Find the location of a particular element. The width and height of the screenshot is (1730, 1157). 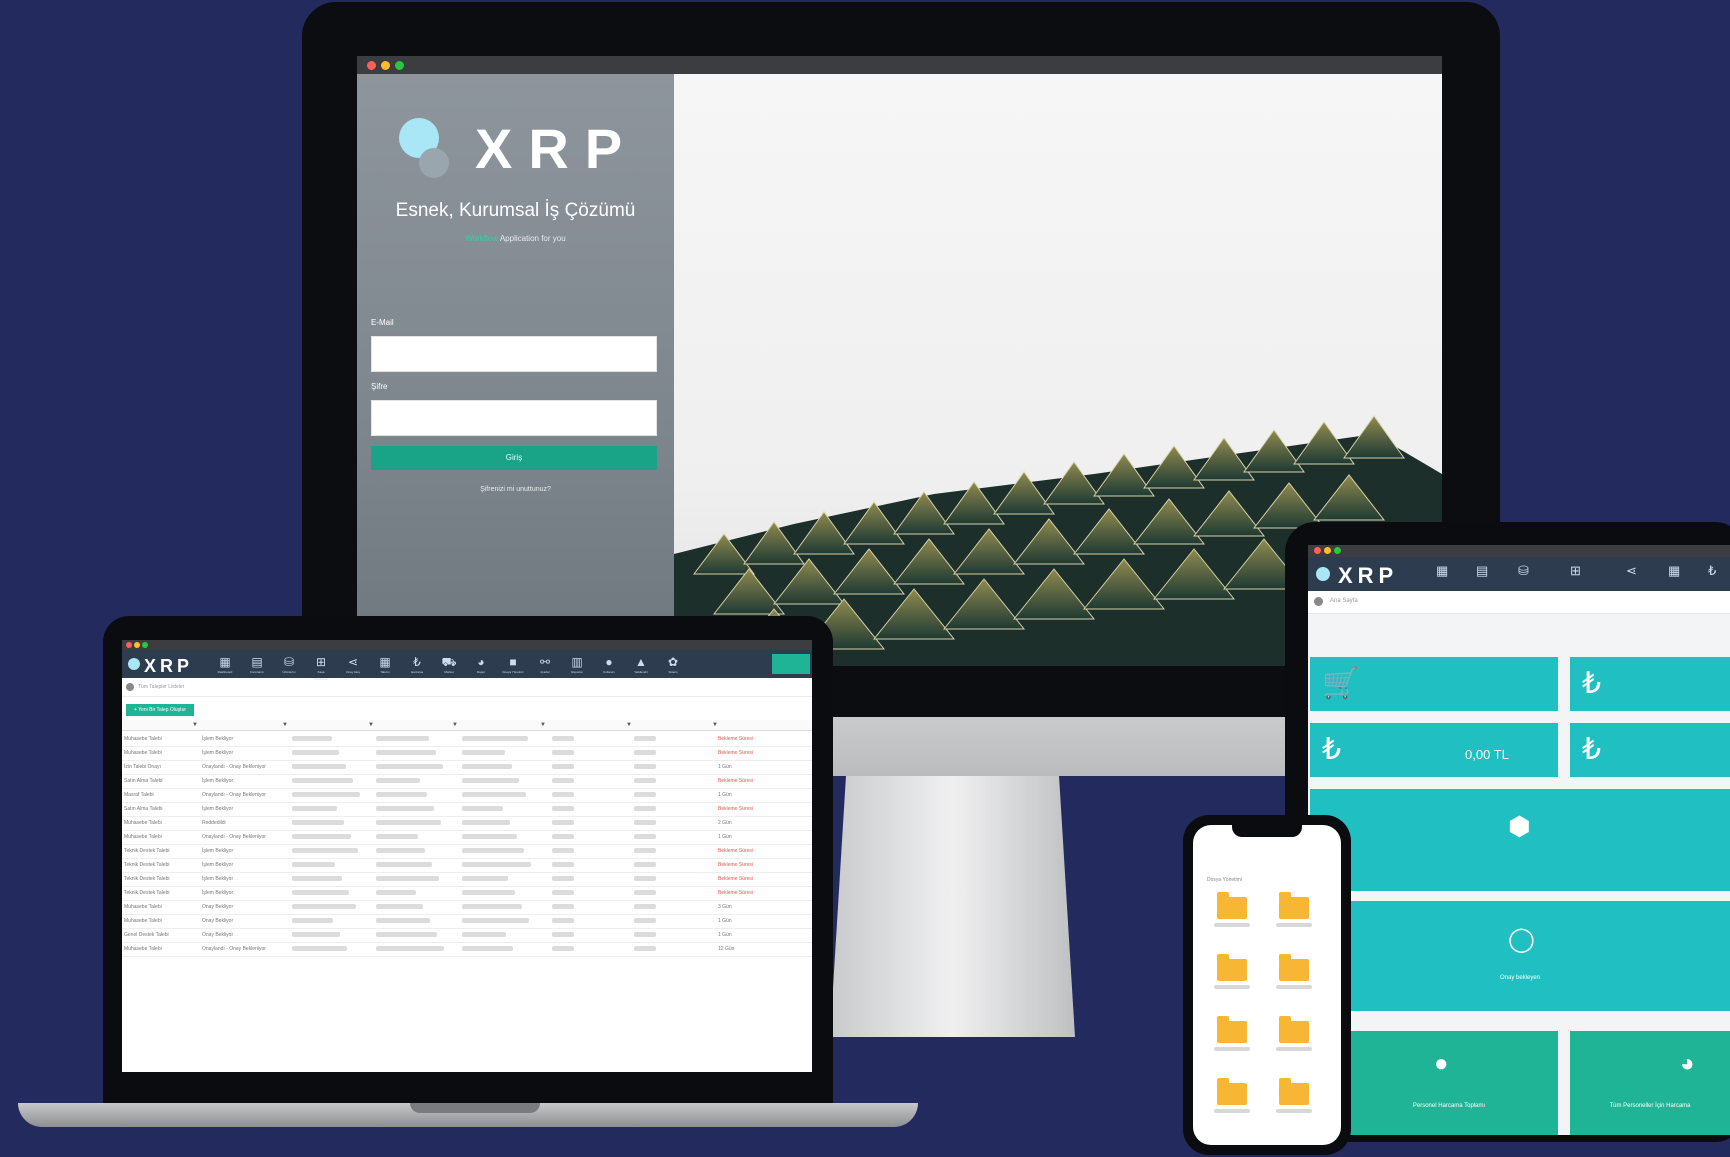

table-row: Muhasebe Talebi Onay Bekliyor 3 Gün is located at coordinates (467, 907).